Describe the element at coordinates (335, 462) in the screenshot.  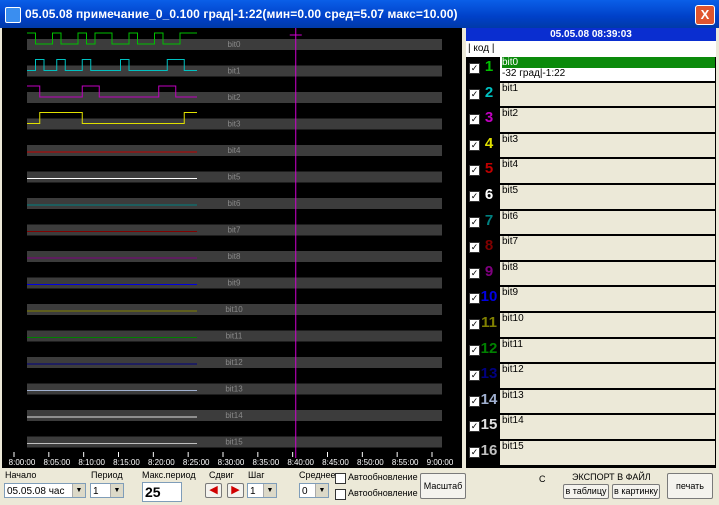
I see `time-tick-label: 8:45:00` at that location.